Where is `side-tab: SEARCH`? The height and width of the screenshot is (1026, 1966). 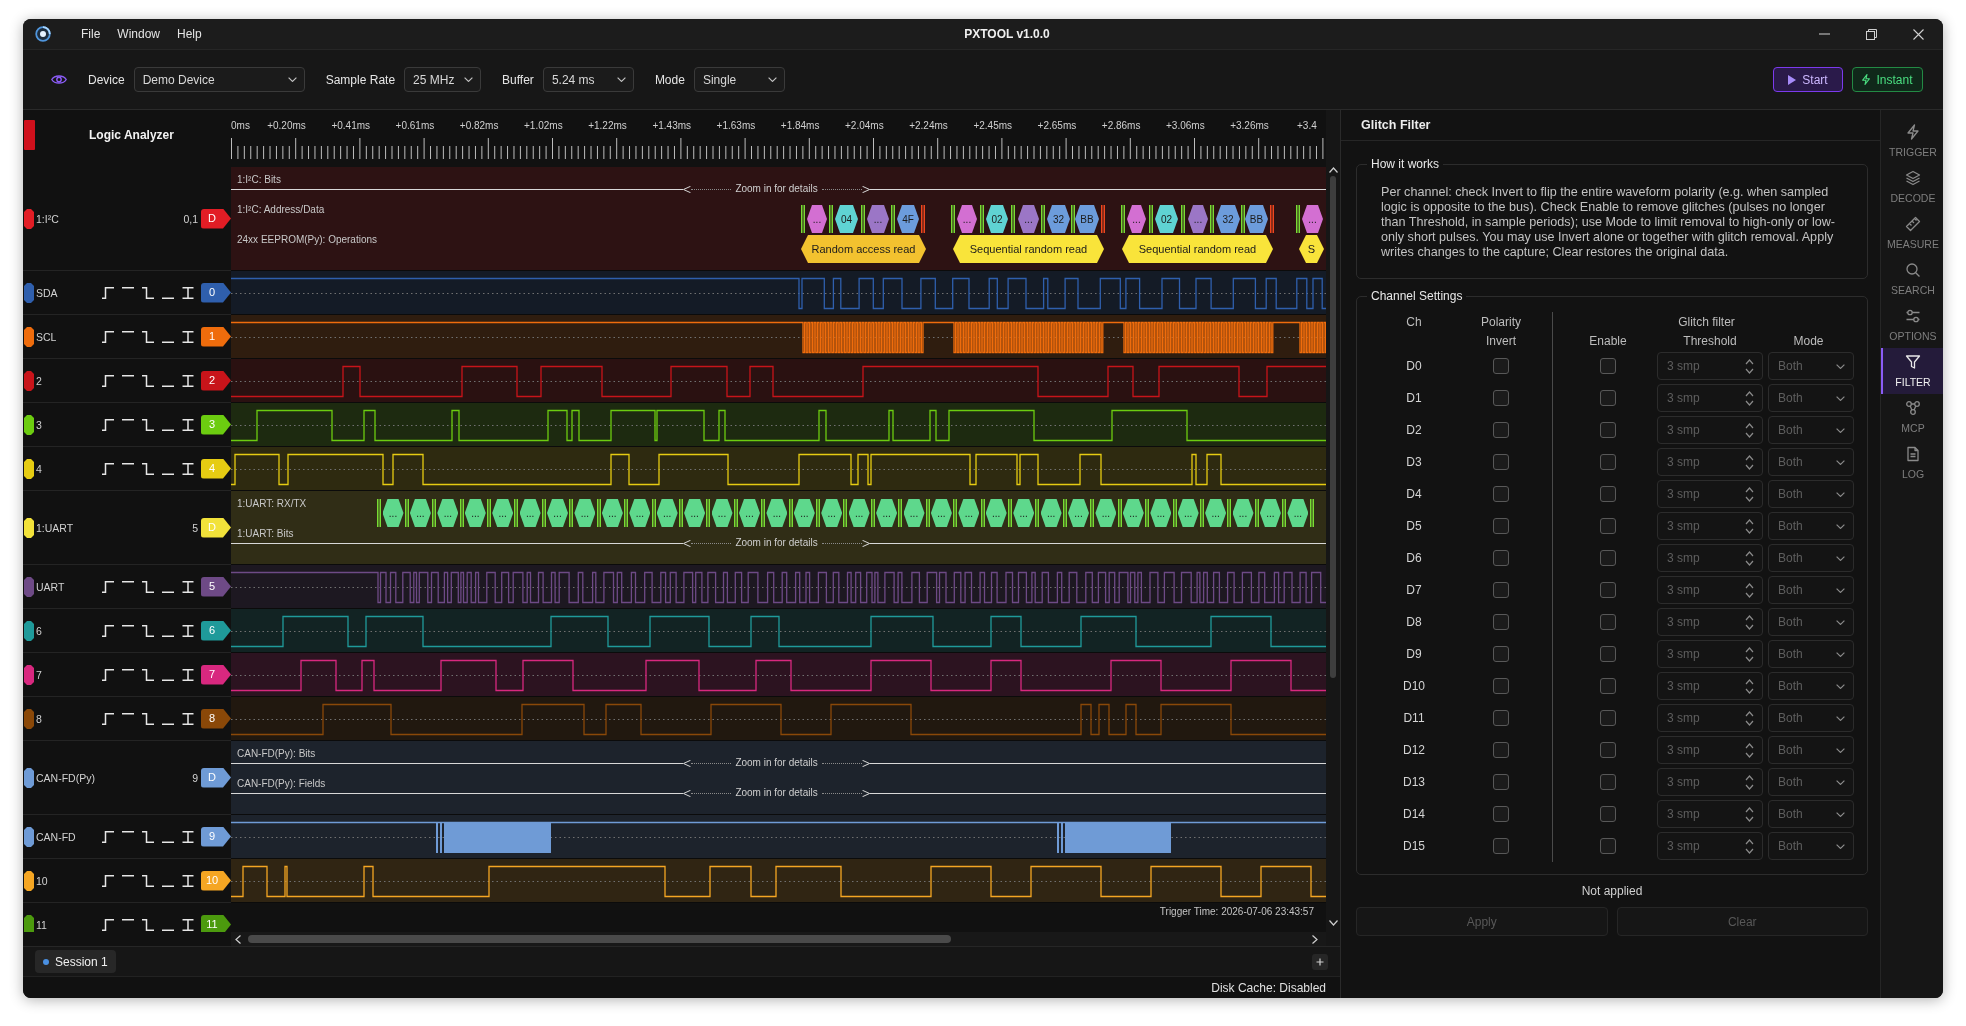
side-tab: SEARCH is located at coordinates (1912, 279).